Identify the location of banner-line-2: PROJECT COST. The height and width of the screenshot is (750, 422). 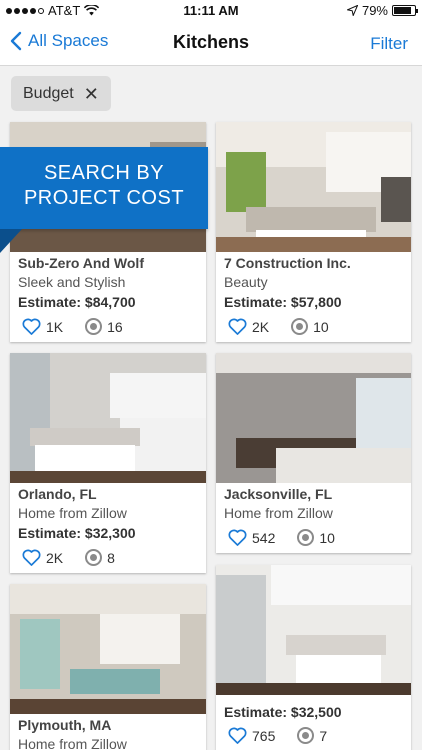
(104, 198).